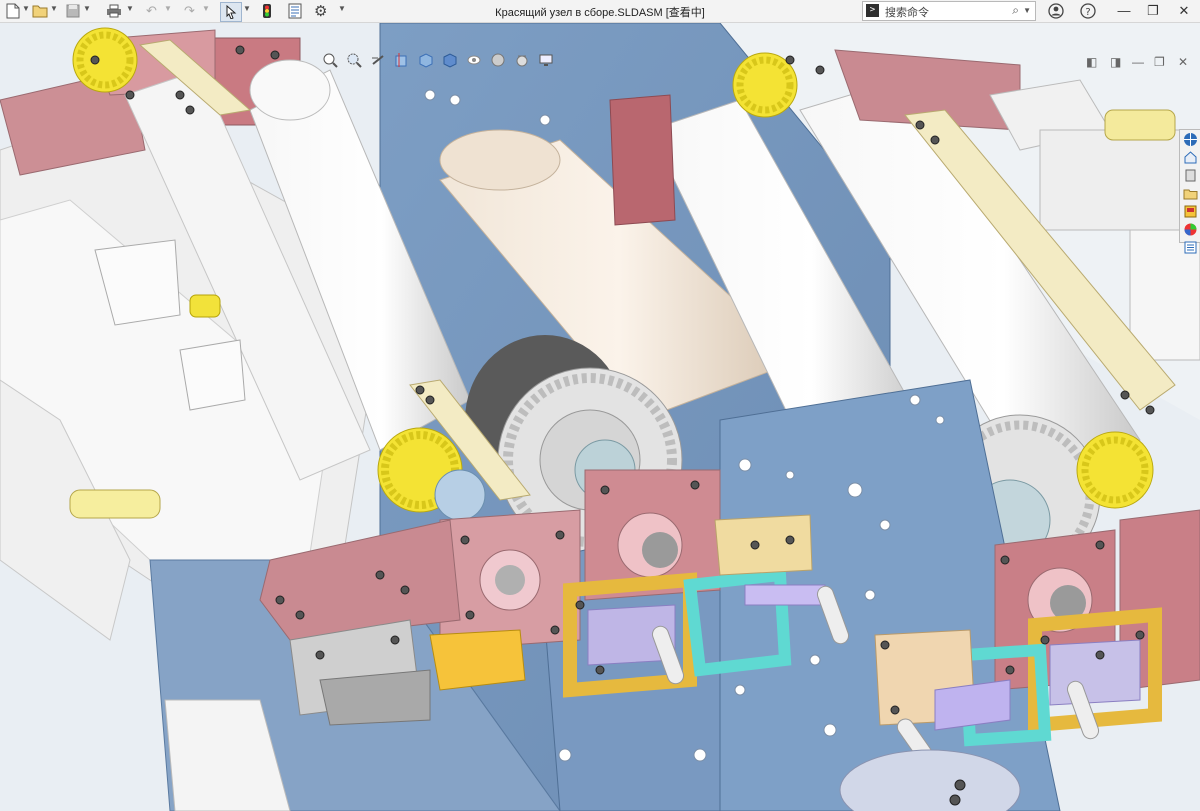  Describe the element at coordinates (1124, 11) in the screenshot. I see `minimize-icon: —` at that location.